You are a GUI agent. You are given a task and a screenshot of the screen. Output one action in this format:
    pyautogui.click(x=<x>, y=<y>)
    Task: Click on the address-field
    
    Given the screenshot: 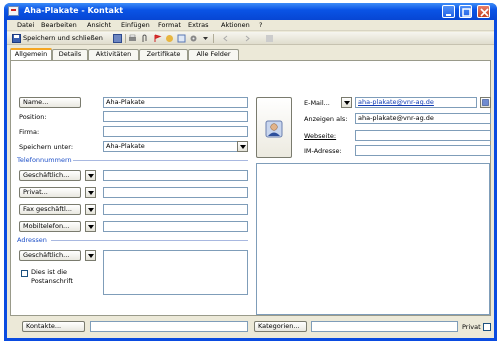 What is the action you would take?
    pyautogui.click(x=175, y=272)
    